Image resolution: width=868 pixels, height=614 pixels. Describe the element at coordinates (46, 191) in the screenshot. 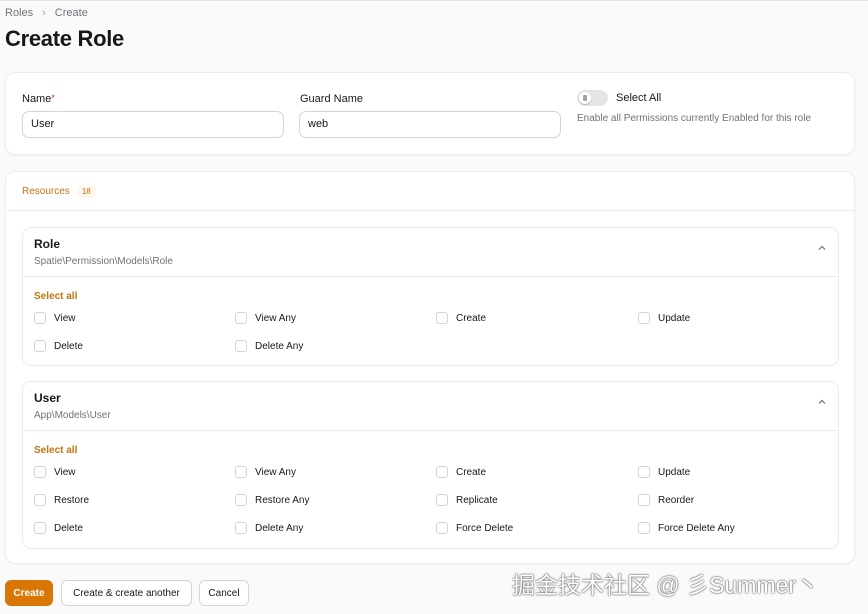

I see `tab-resources-label: Resources` at that location.